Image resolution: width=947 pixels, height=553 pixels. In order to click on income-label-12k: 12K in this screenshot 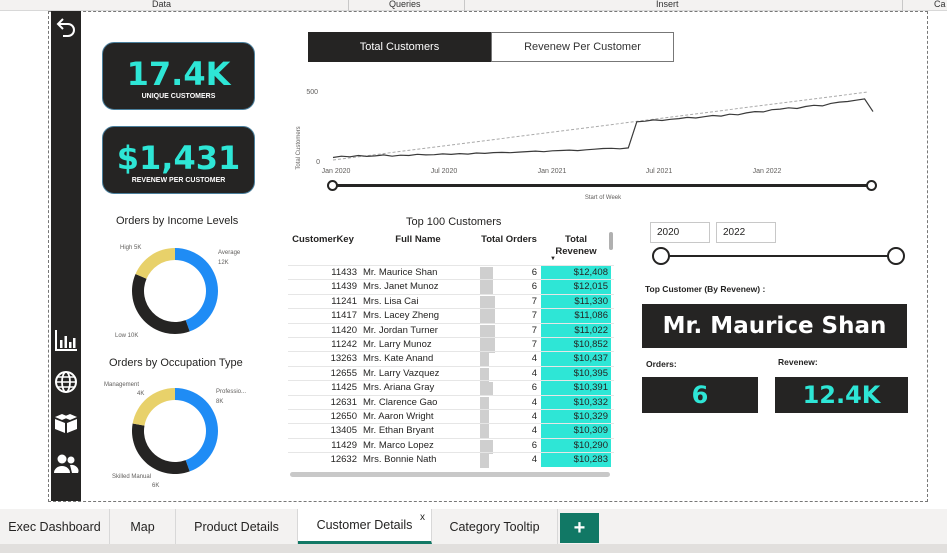, I will do `click(223, 263)`.